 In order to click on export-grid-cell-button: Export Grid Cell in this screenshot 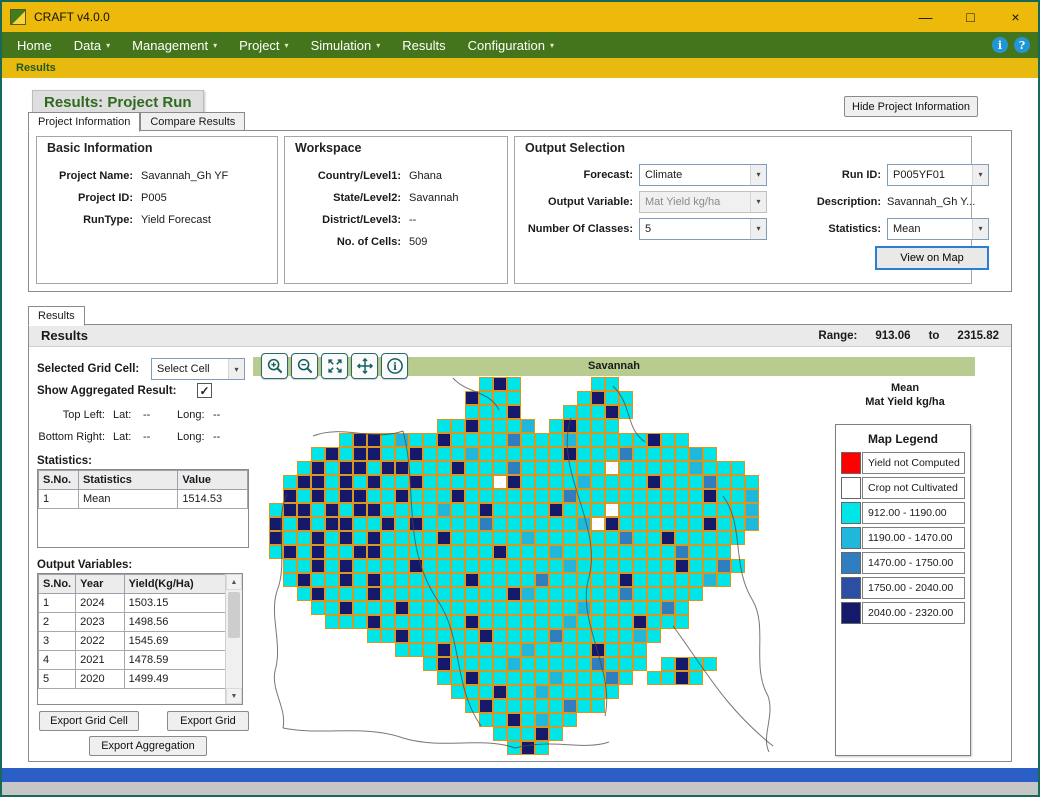, I will do `click(89, 721)`.